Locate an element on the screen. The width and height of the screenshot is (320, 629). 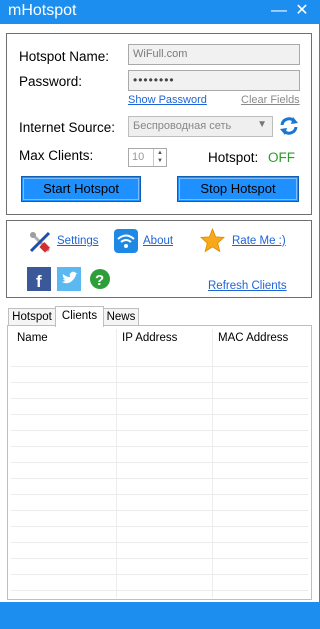
tools-icon is located at coordinates (40, 243).